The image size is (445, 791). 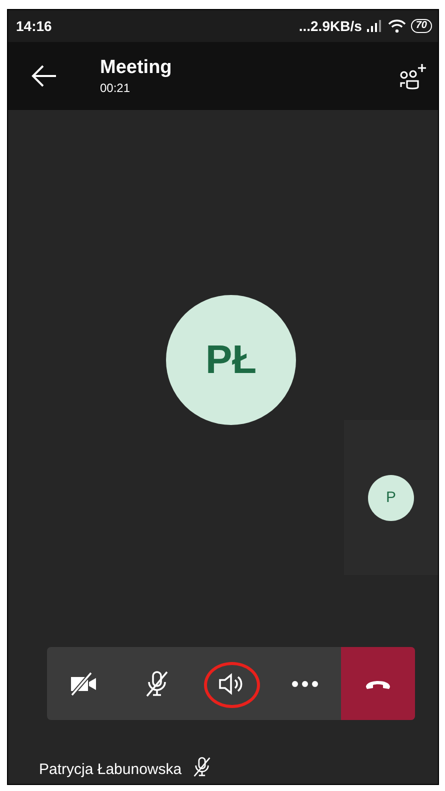 What do you see at coordinates (413, 76) in the screenshot?
I see `add-people-icon` at bounding box center [413, 76].